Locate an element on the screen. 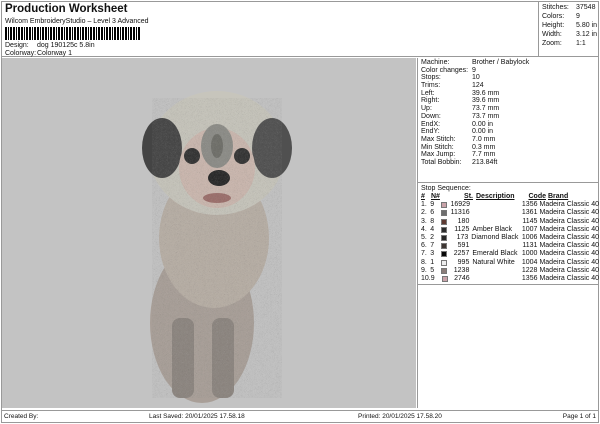  col-brand: Brand is located at coordinates (558, 196).